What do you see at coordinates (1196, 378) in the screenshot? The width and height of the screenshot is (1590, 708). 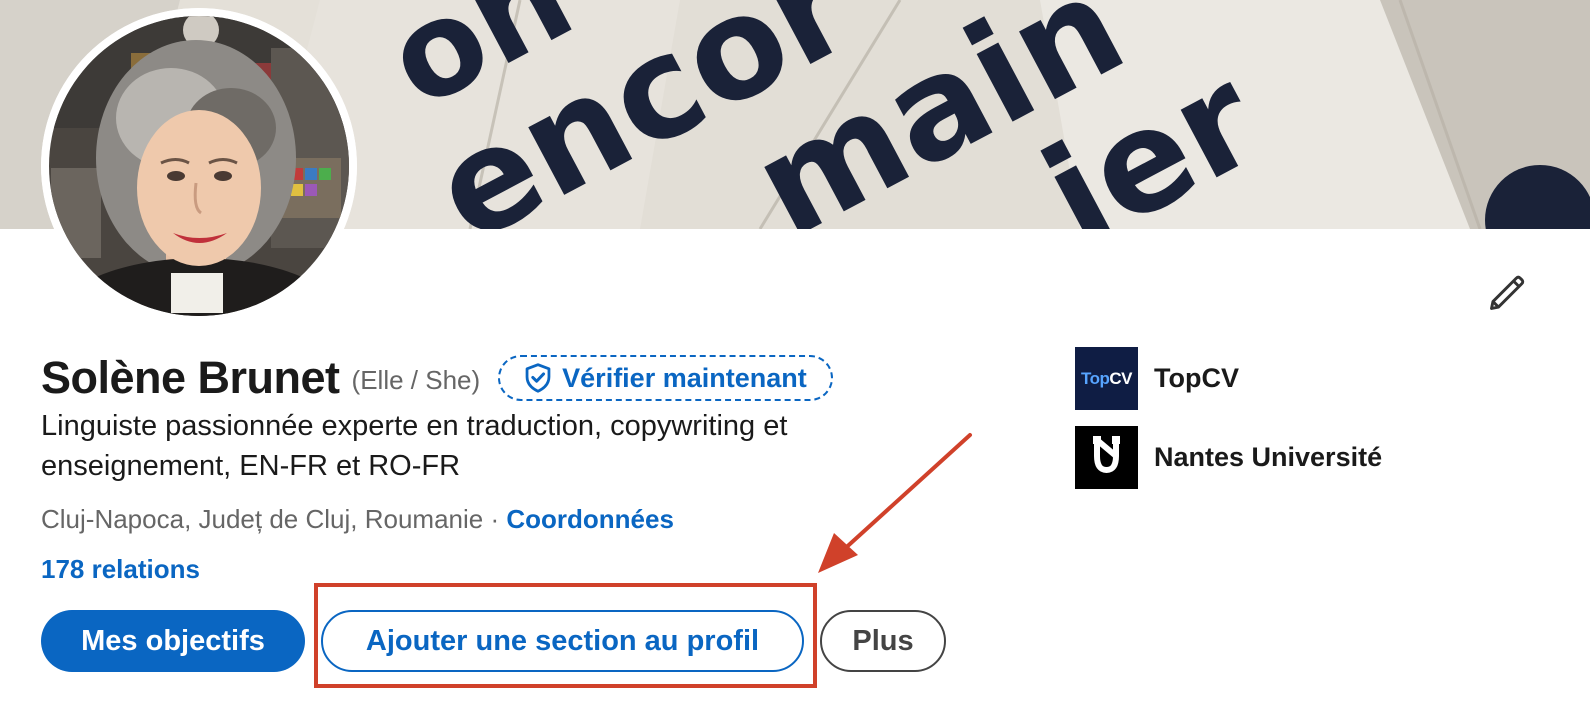 I see `org-name: TopCV` at bounding box center [1196, 378].